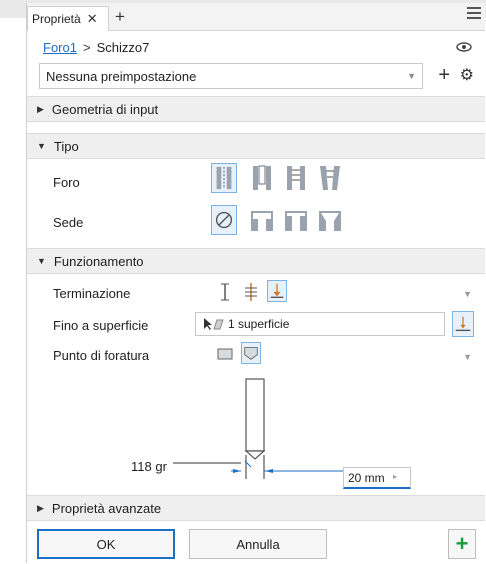 The height and width of the screenshot is (564, 486). I want to click on cancel-button: Annulla, so click(258, 544).